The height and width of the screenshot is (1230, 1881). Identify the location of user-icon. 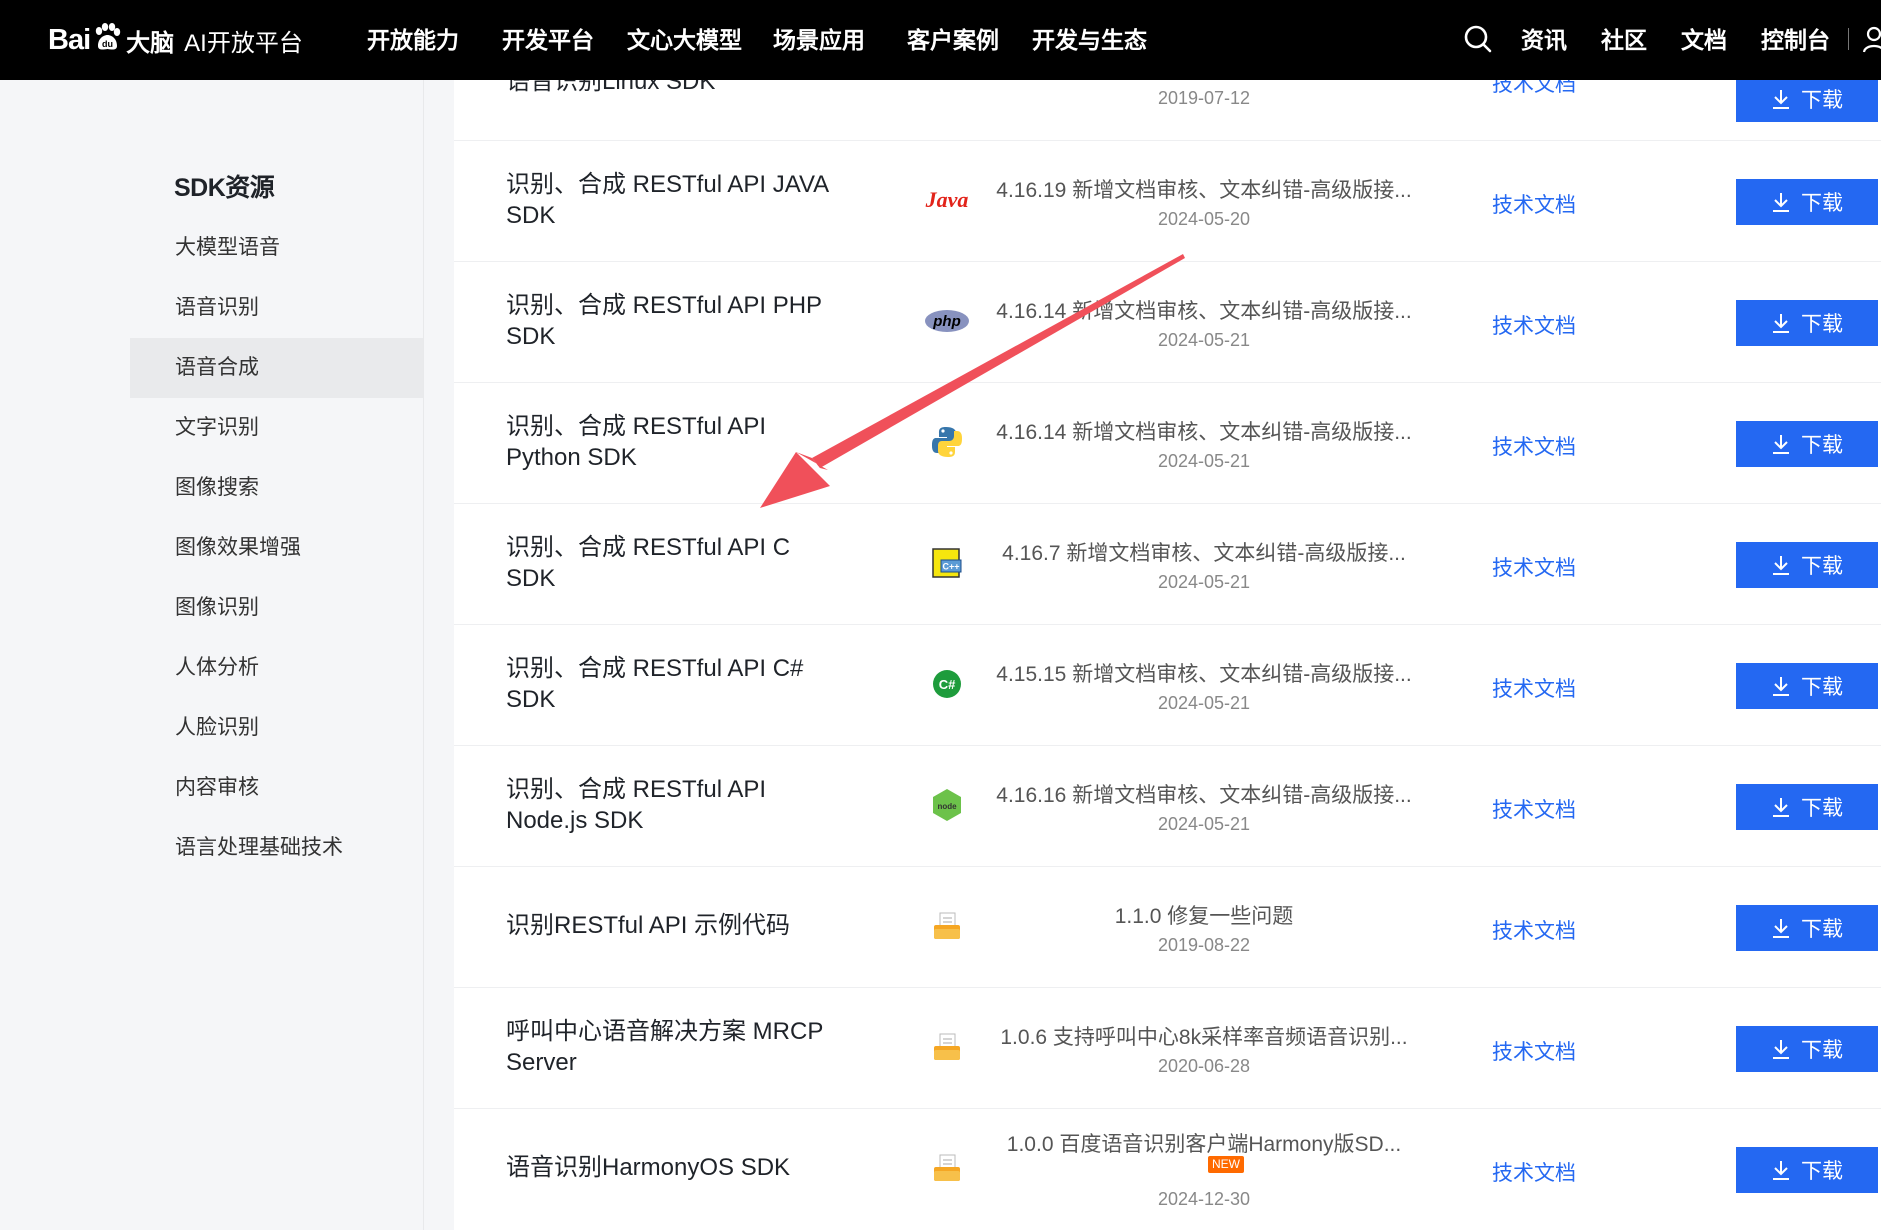
(1871, 39).